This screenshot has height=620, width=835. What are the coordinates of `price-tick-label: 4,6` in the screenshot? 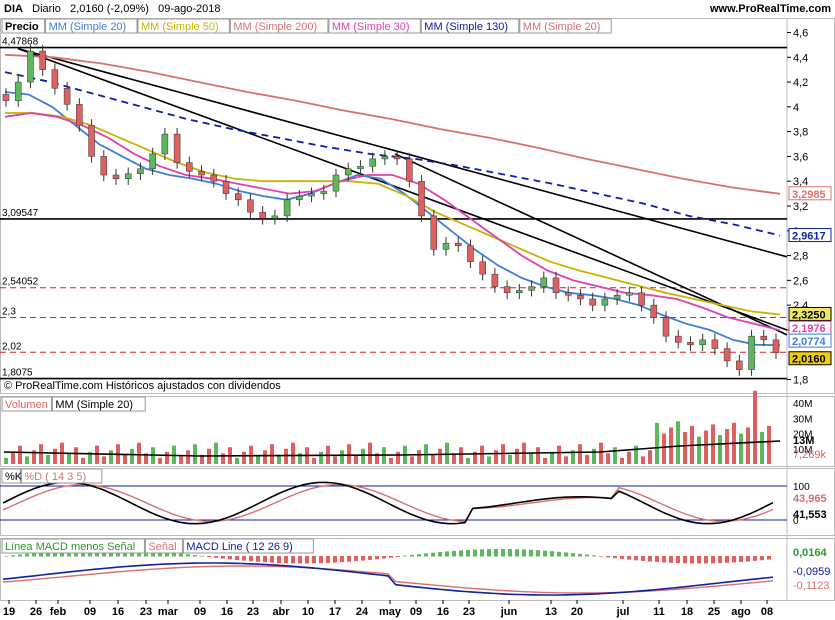 It's located at (800, 33).